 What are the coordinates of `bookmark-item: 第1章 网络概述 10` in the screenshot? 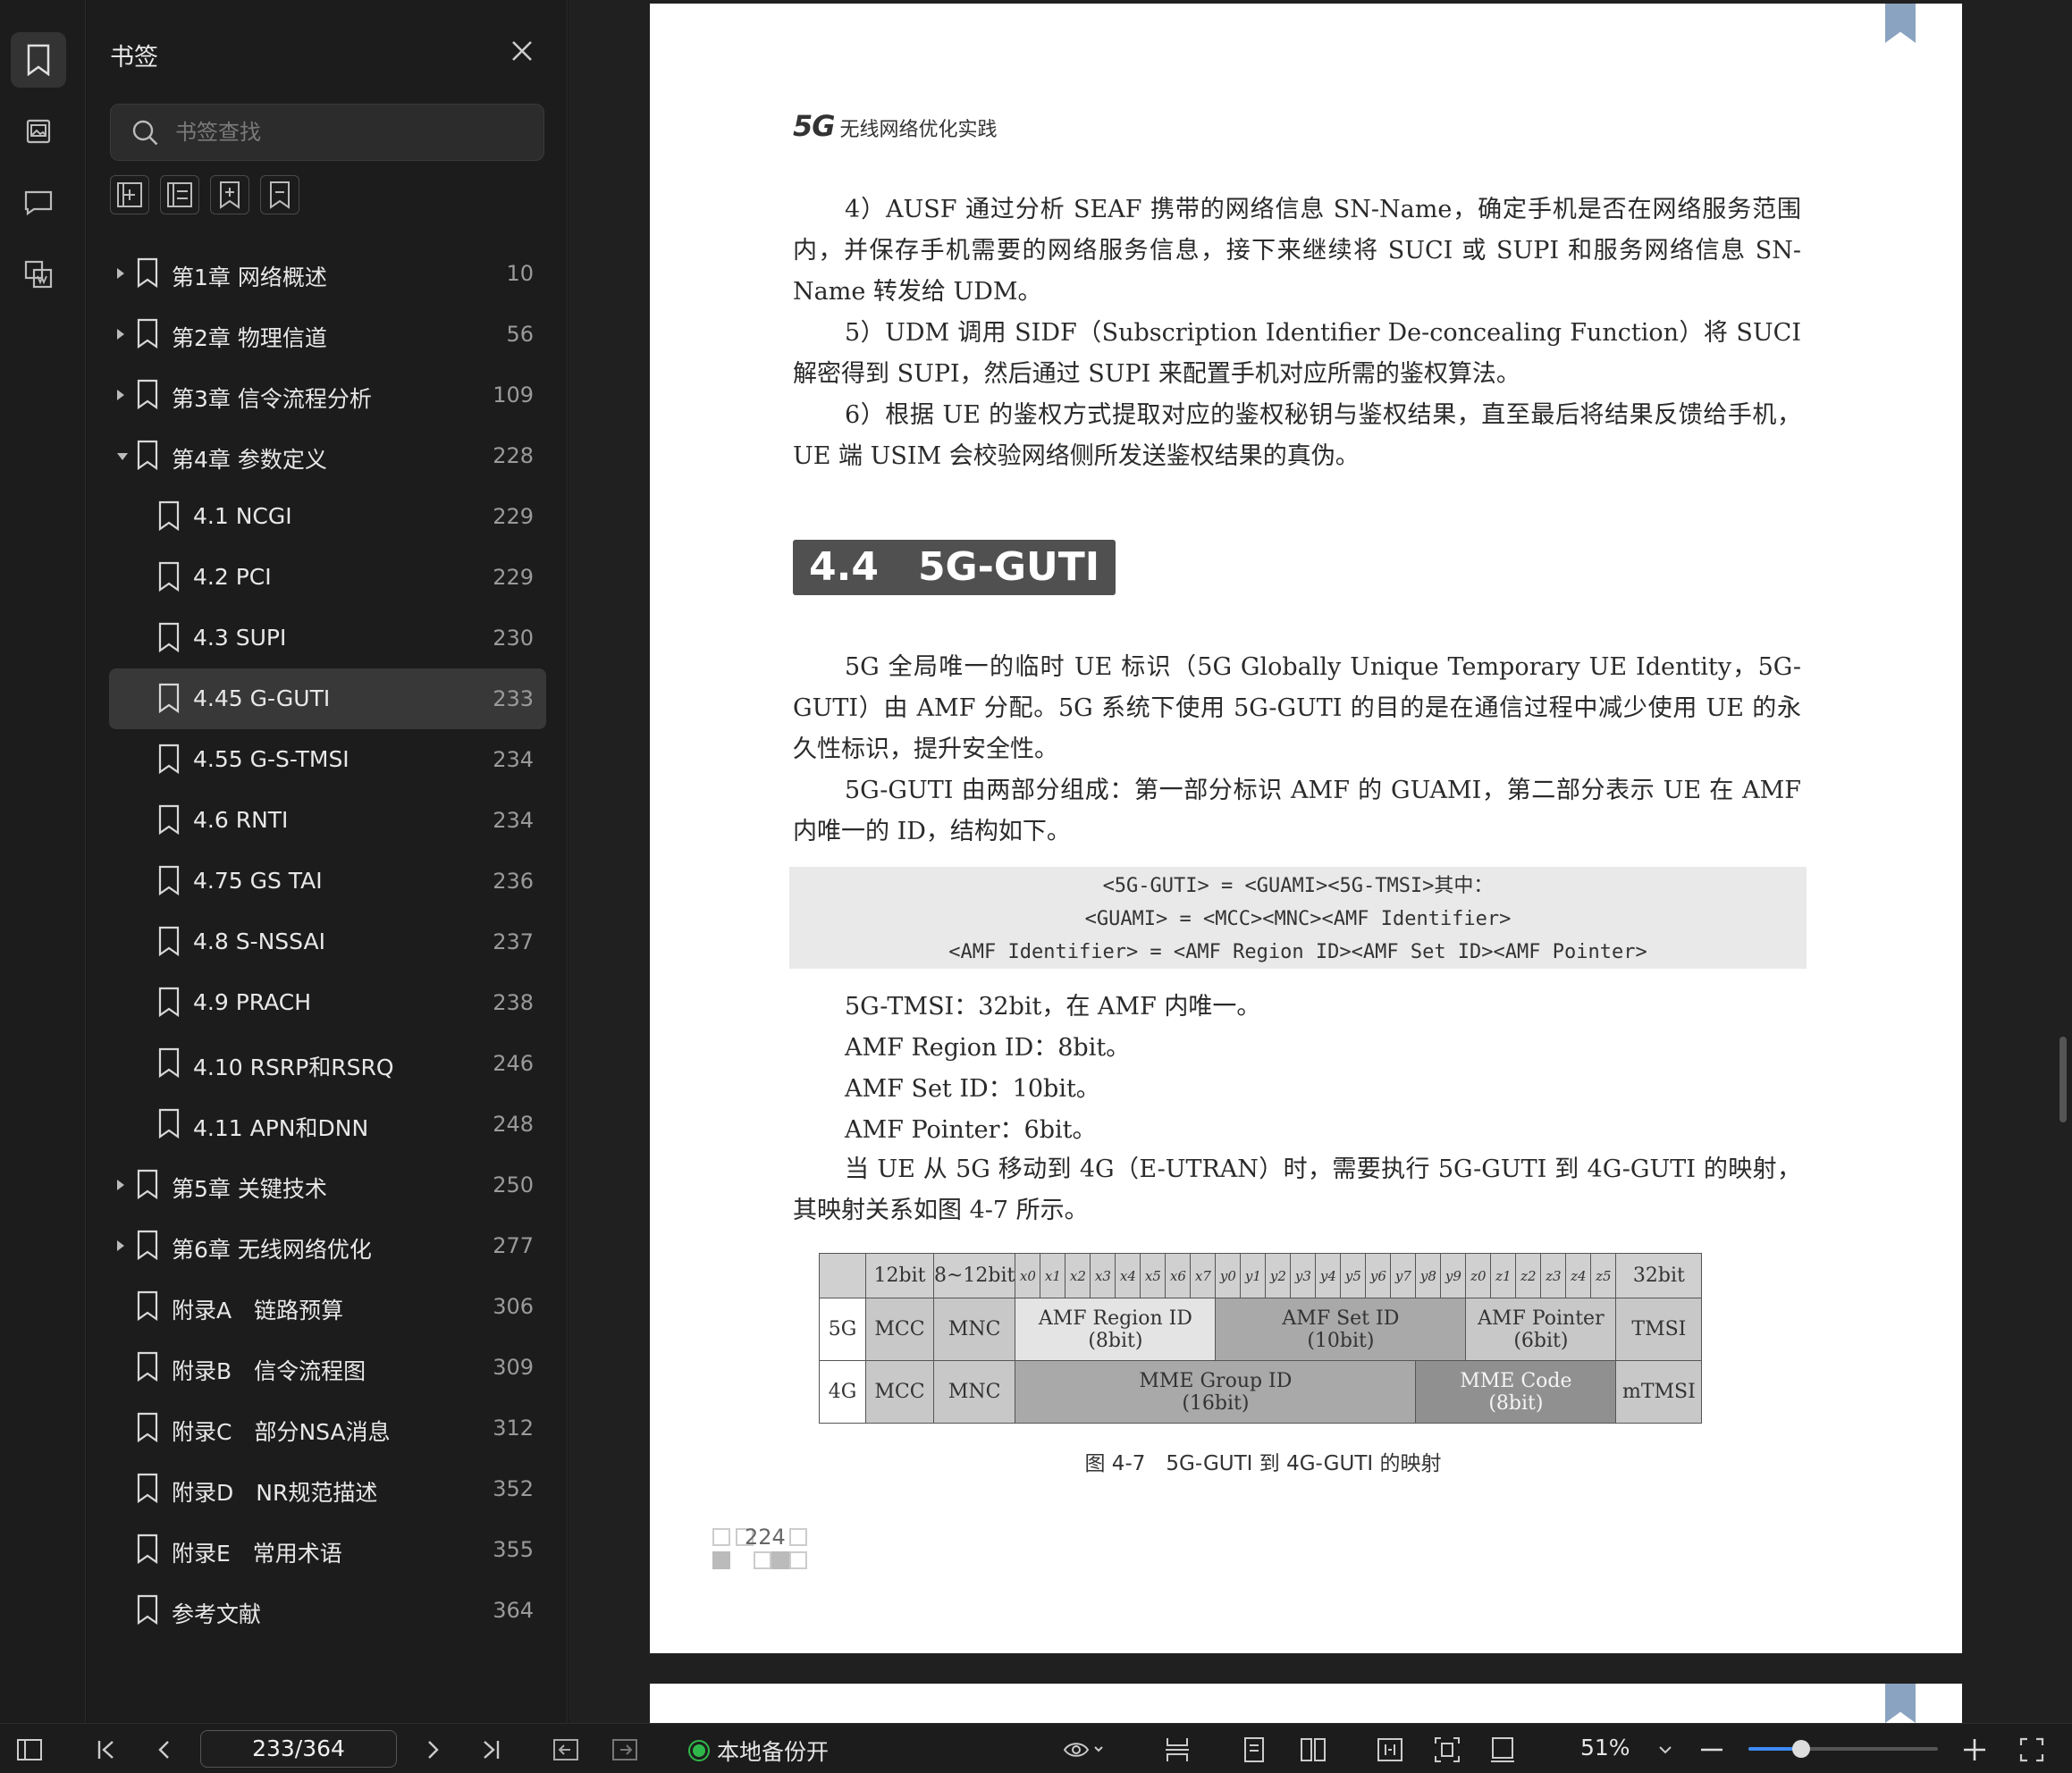 It's located at (327, 274).